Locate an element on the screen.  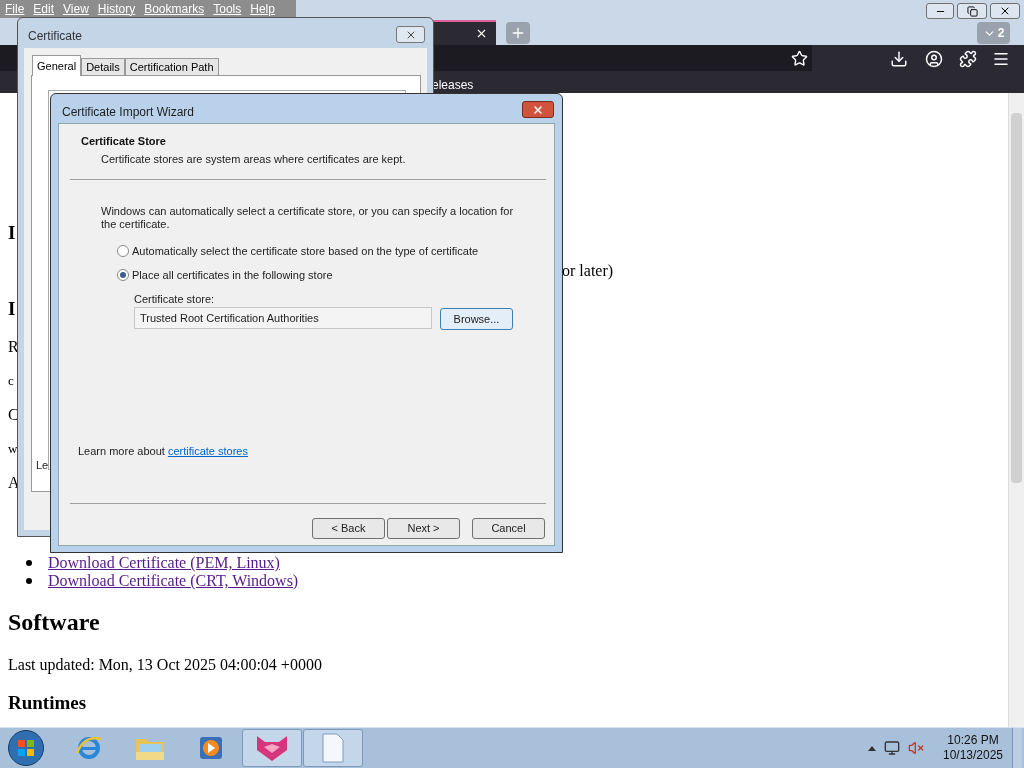
section-title: Certificate Store is located at coordinates (123, 141).